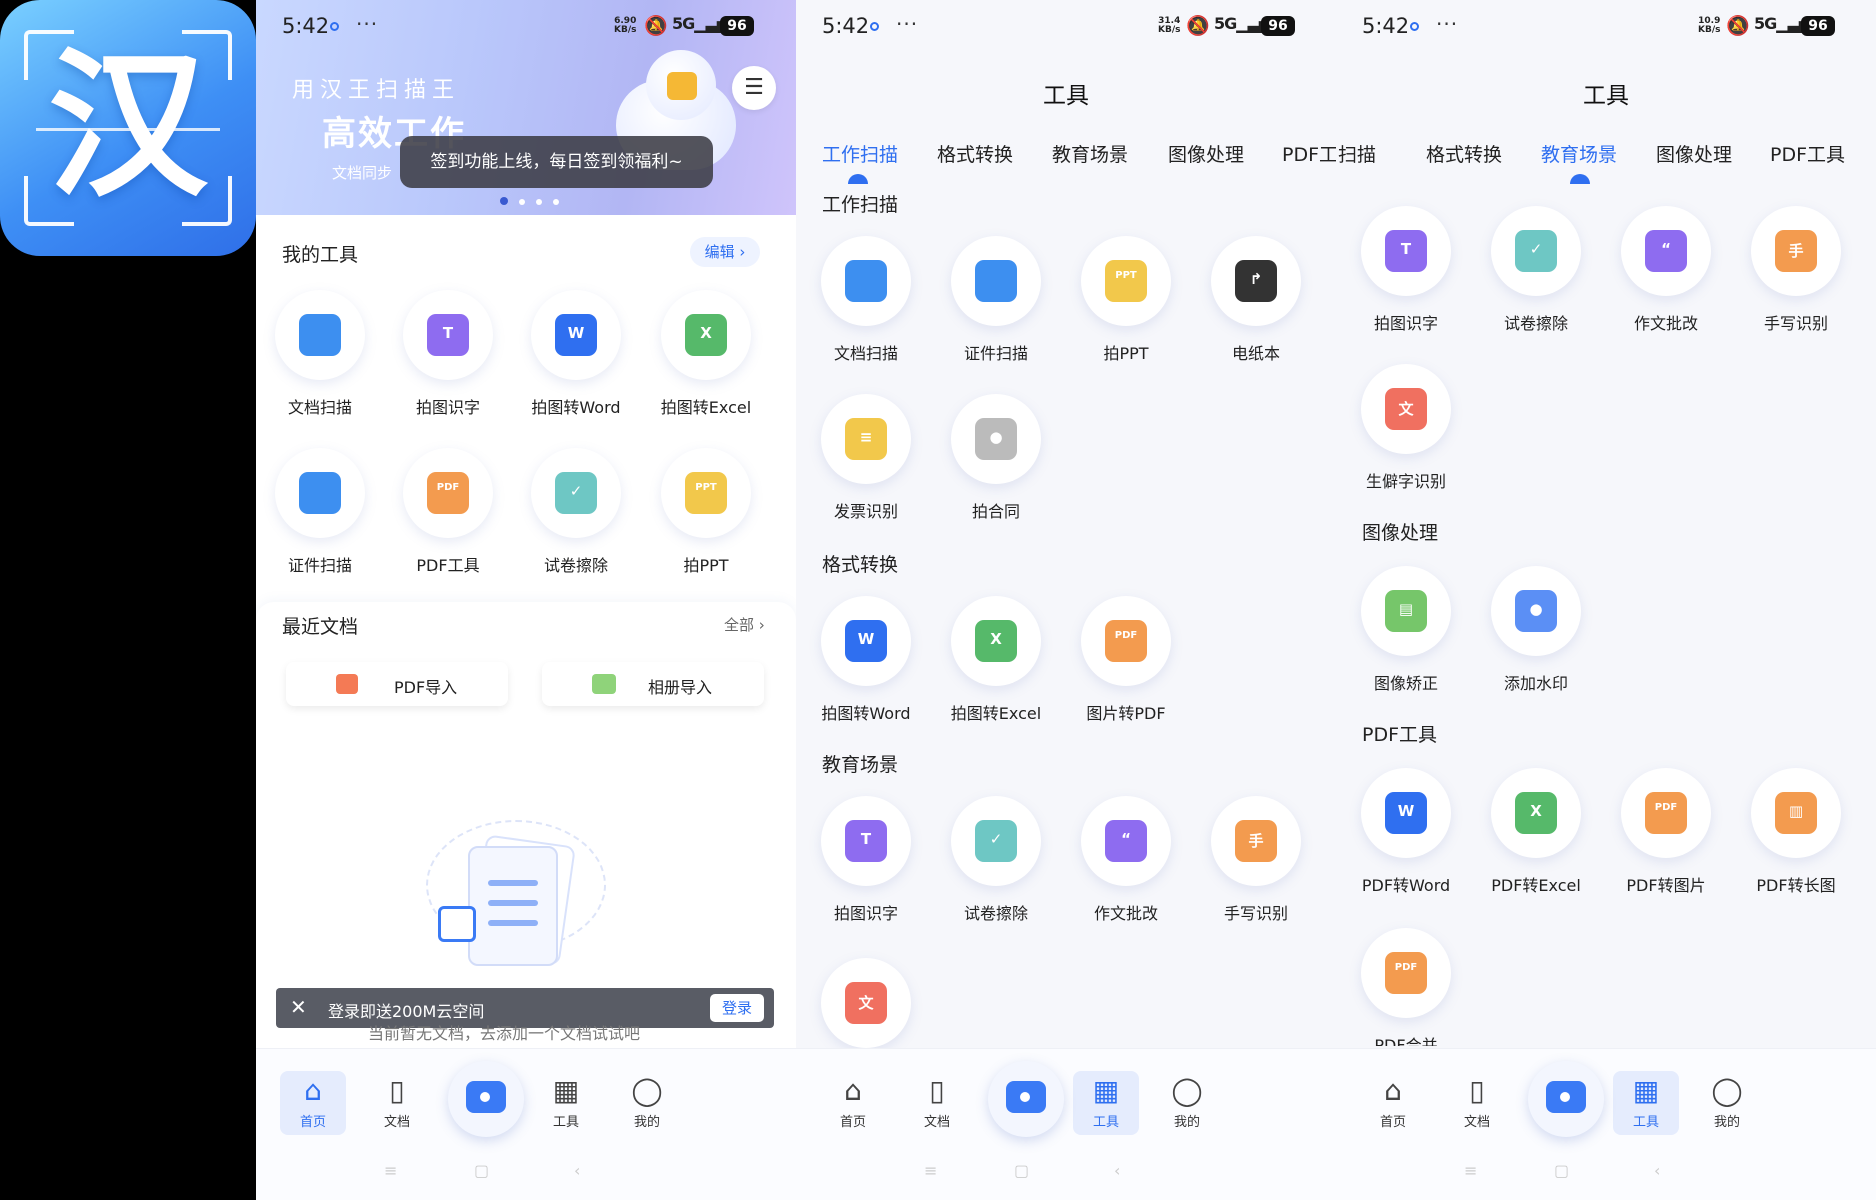  I want to click on checkin-calendar-icon, so click(682, 86).